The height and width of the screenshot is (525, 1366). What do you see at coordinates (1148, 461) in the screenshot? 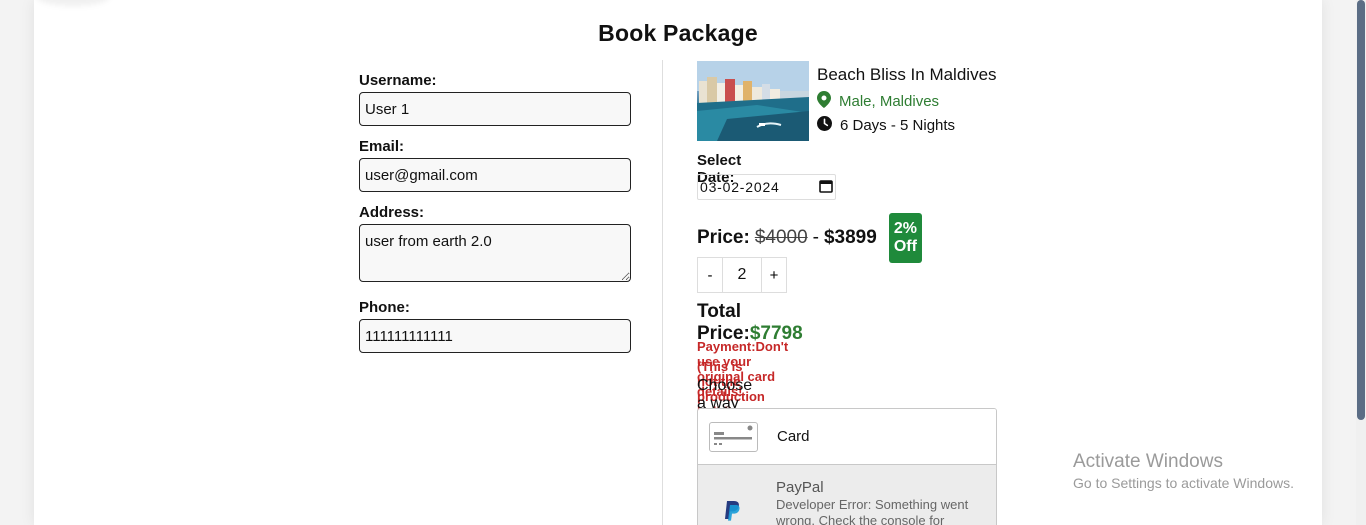
I see `activate-windows-title: Activate Windows` at bounding box center [1148, 461].